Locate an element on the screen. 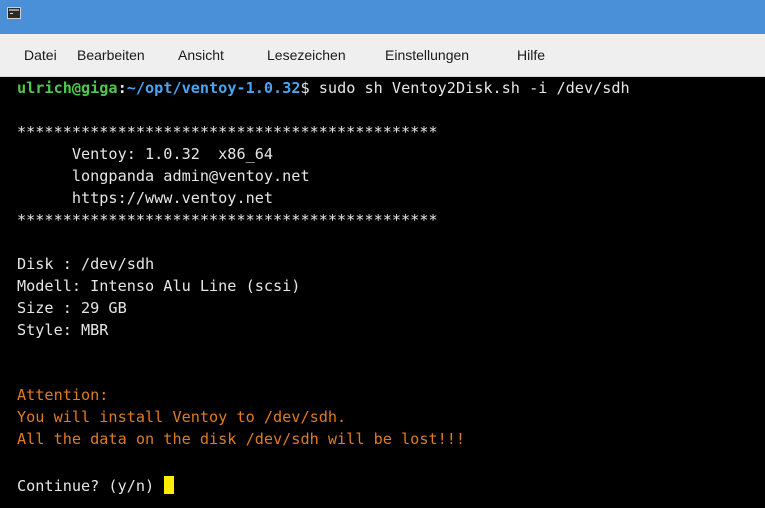  text-cursor is located at coordinates (169, 485).